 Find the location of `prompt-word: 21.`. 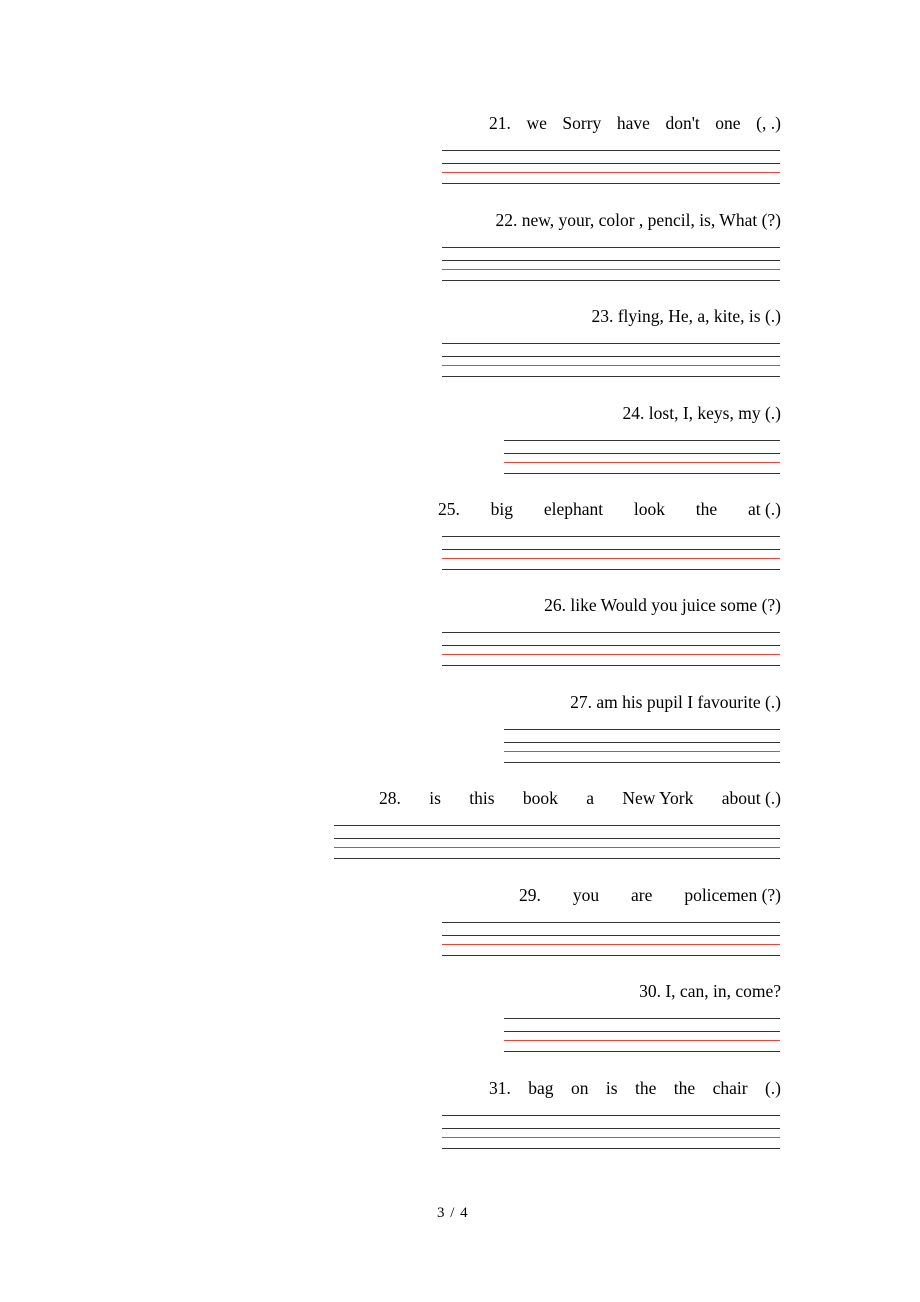

prompt-word: 21. is located at coordinates (500, 123).